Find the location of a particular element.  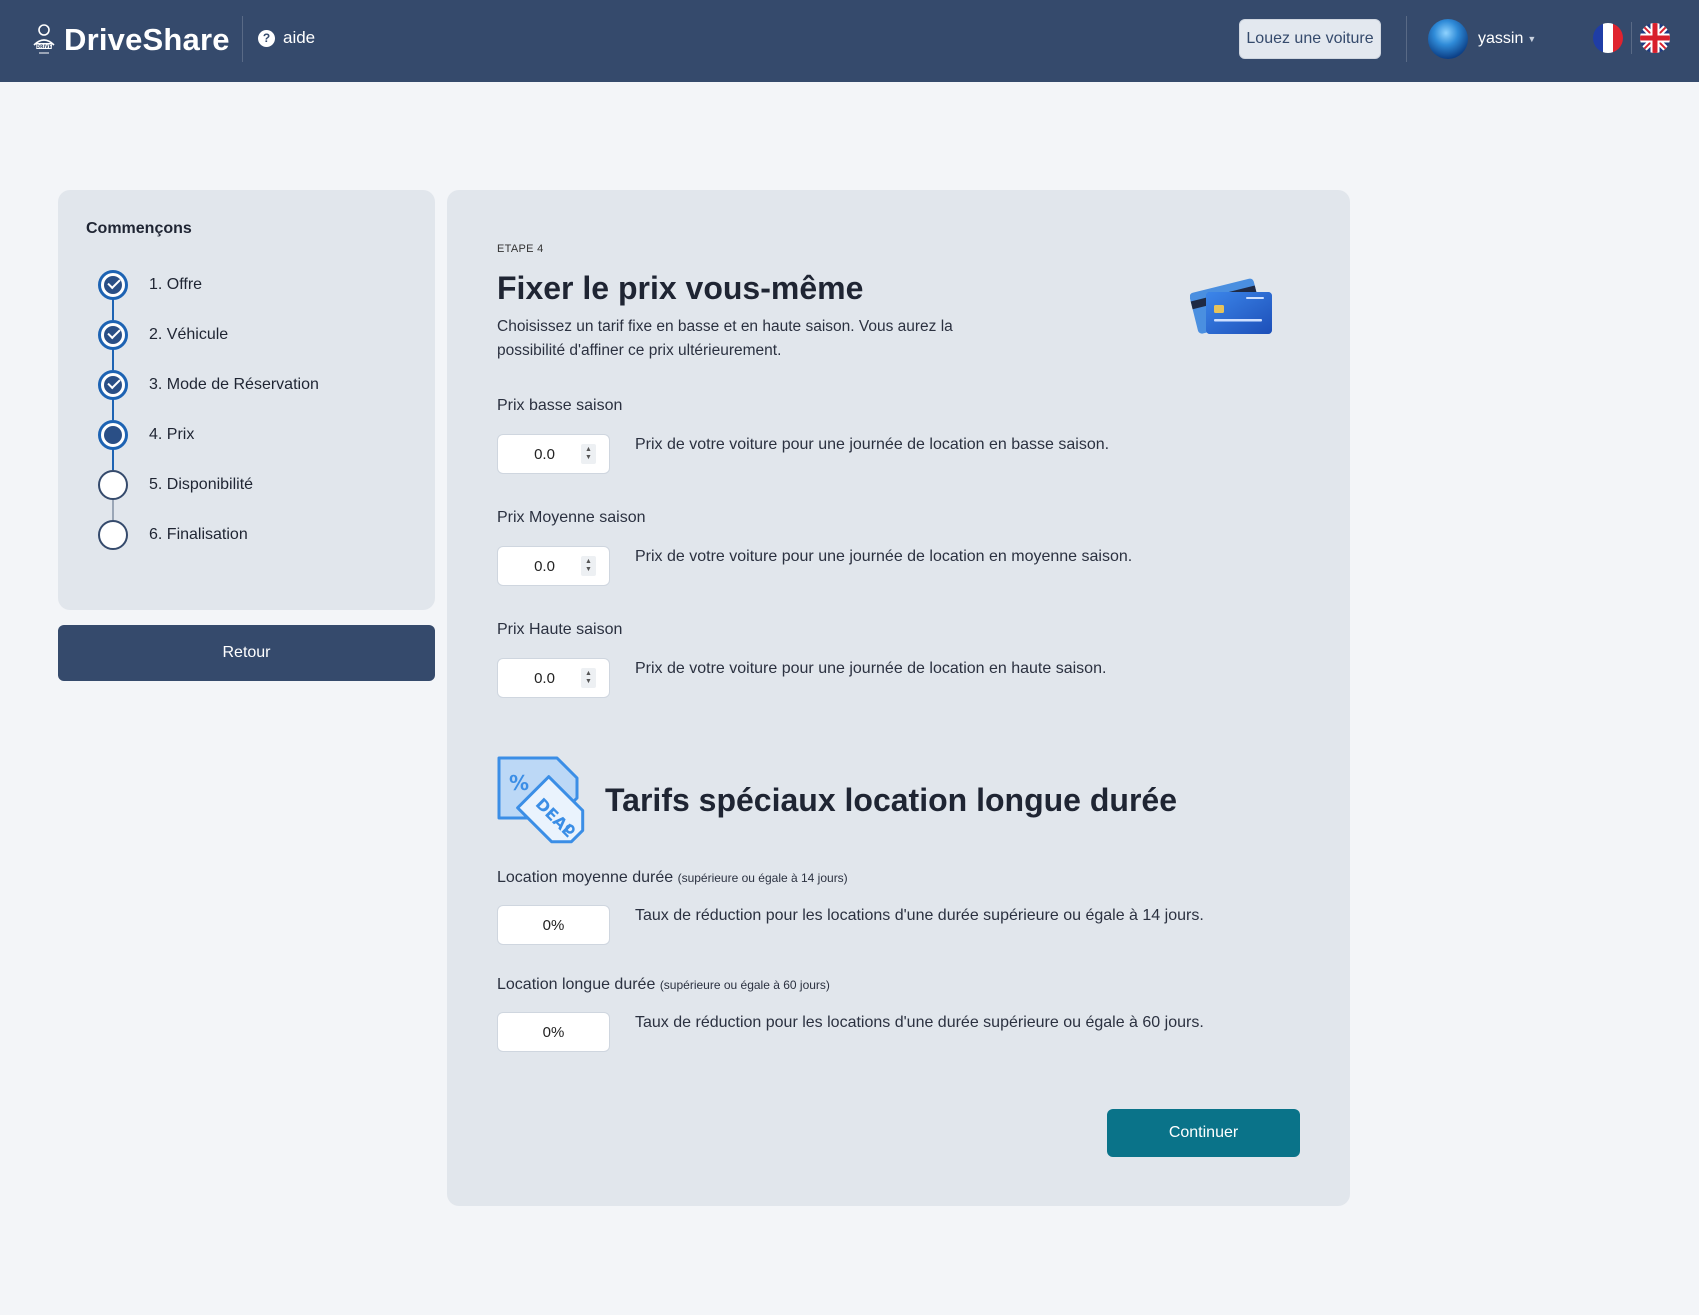

step-item-finalisation: 6. Finalisation is located at coordinates (173, 535).